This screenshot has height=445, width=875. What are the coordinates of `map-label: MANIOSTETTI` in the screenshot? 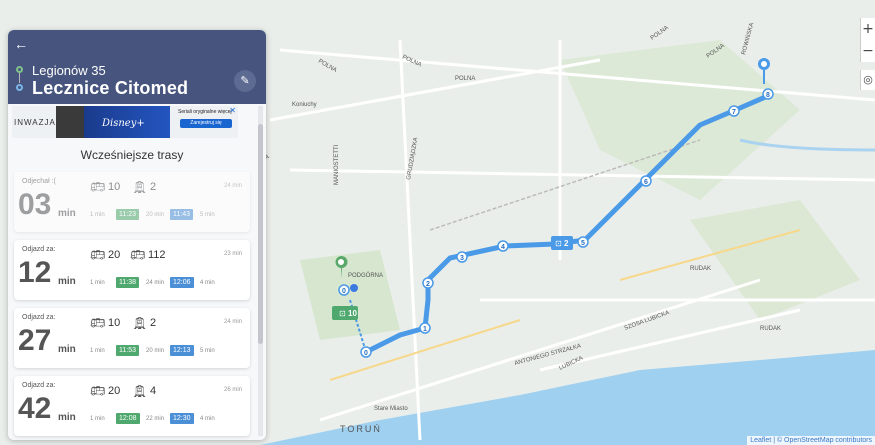 It's located at (337, 164).